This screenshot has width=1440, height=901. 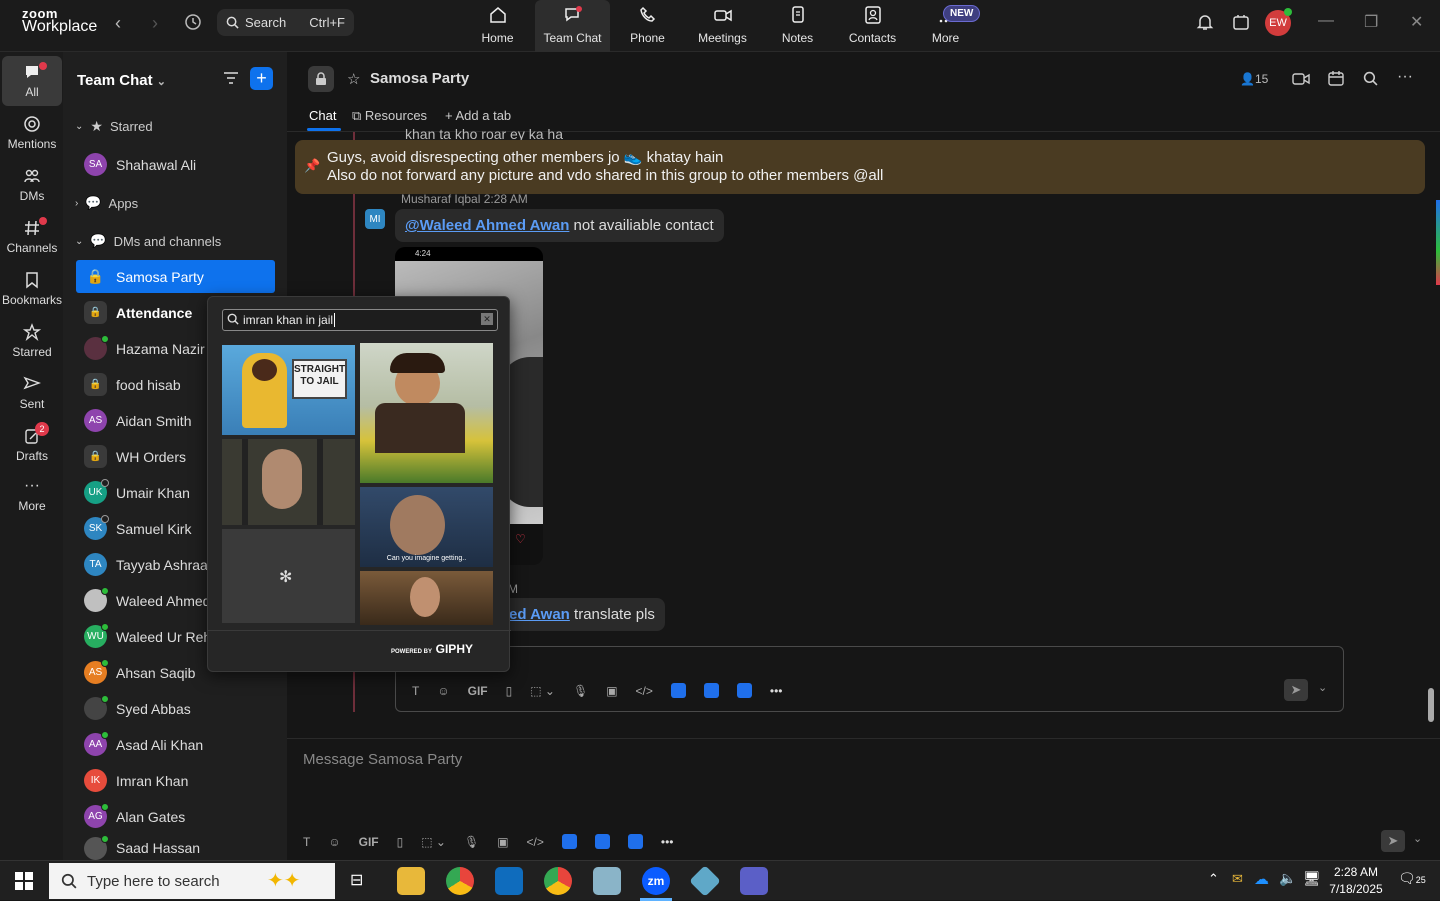 I want to click on minimize-icon: —, so click(x=1326, y=21).